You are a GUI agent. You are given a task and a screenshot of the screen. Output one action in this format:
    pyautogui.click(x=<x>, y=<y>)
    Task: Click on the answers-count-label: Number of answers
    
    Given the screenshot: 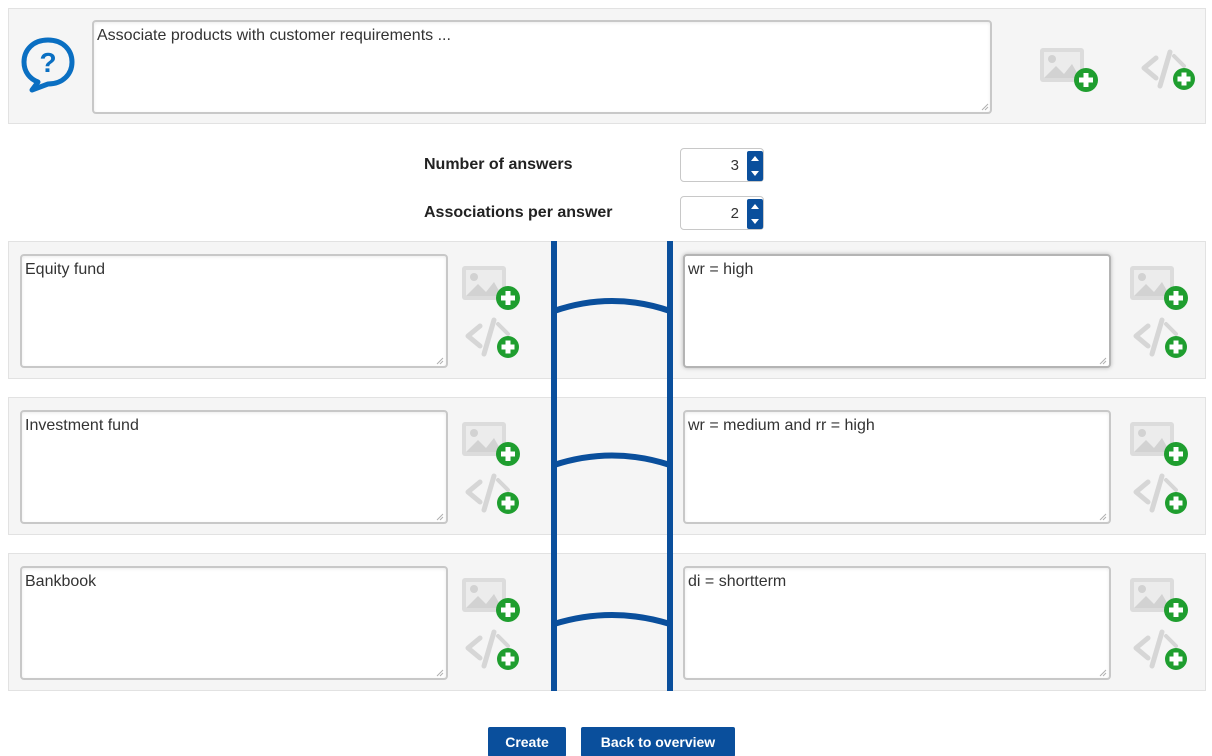 What is the action you would take?
    pyautogui.click(x=498, y=164)
    